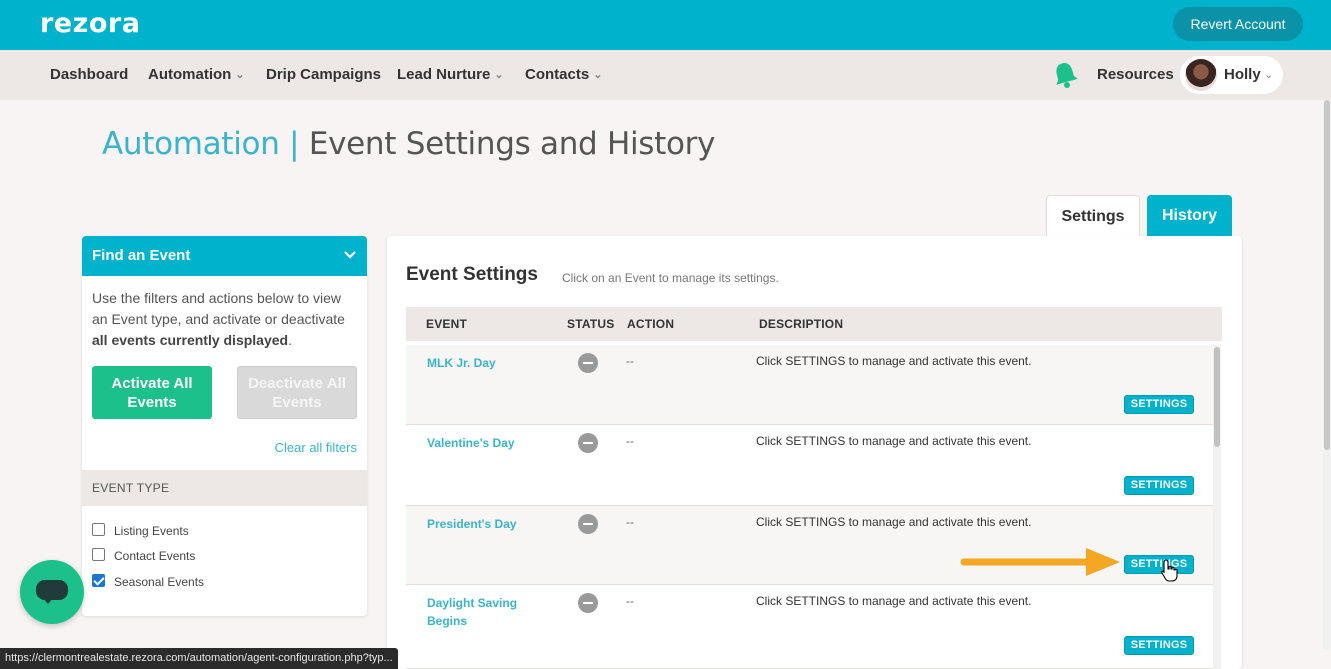  I want to click on nav-drip-campaigns: Drip Campaigns, so click(323, 75).